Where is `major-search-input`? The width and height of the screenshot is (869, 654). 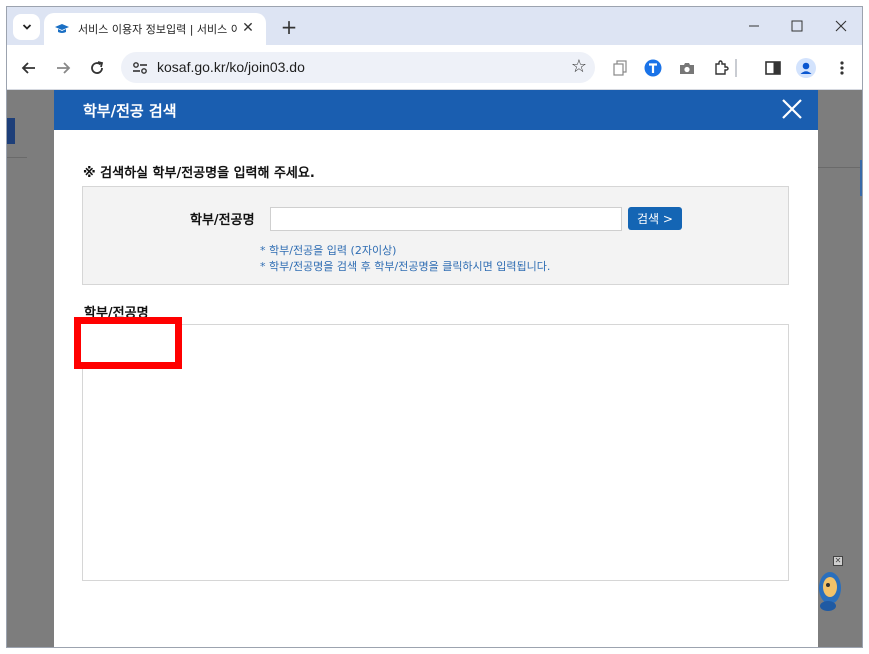
major-search-input is located at coordinates (446, 219).